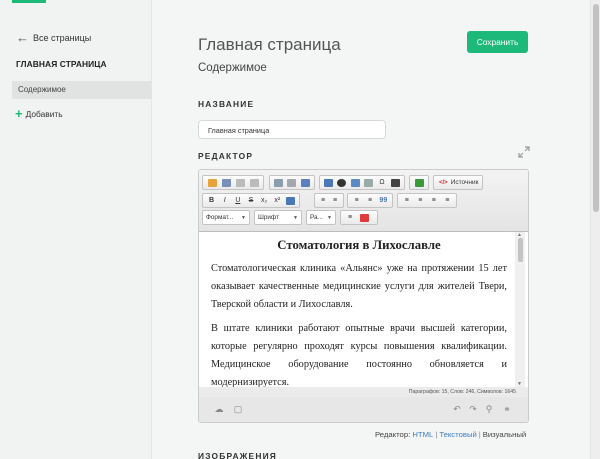 The image size is (600, 459). What do you see at coordinates (226, 104) in the screenshot?
I see `name-section-label: НАЗВАНИЕ` at bounding box center [226, 104].